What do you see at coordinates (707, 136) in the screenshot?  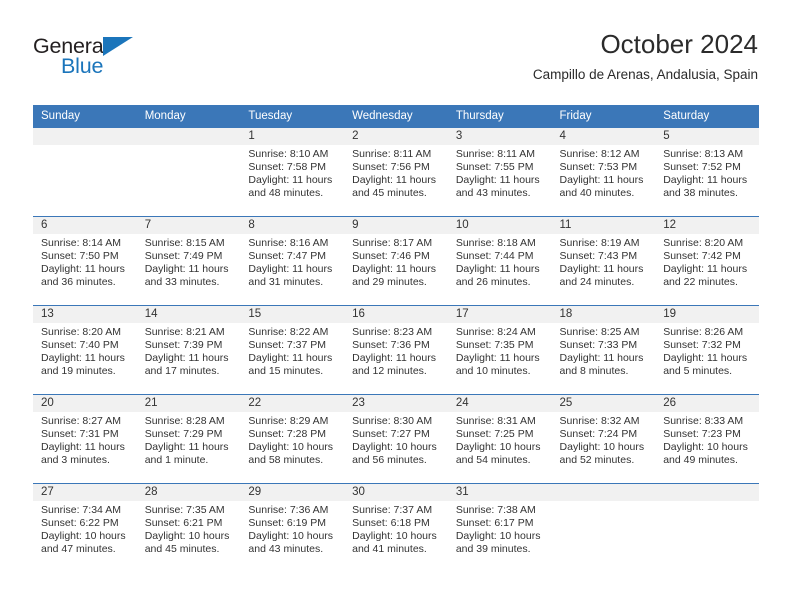 I see `day-number: 5` at bounding box center [707, 136].